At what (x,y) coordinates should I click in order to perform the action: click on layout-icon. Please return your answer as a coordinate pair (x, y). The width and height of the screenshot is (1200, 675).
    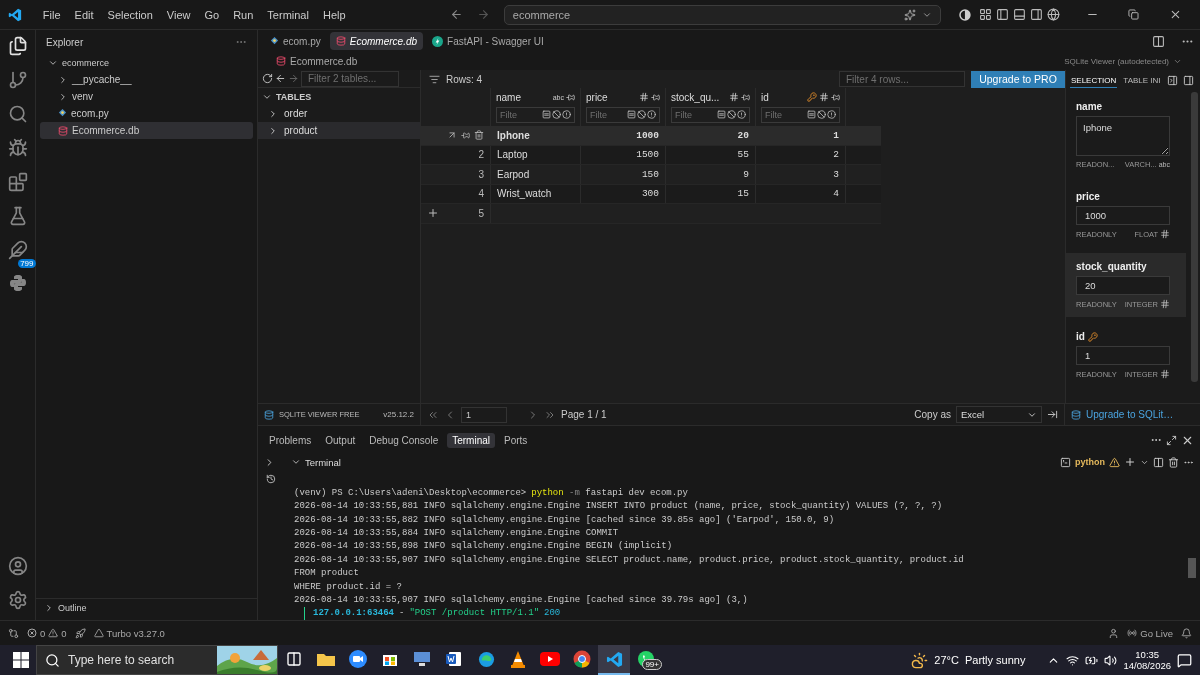
    Looking at the image, I should click on (985, 14).